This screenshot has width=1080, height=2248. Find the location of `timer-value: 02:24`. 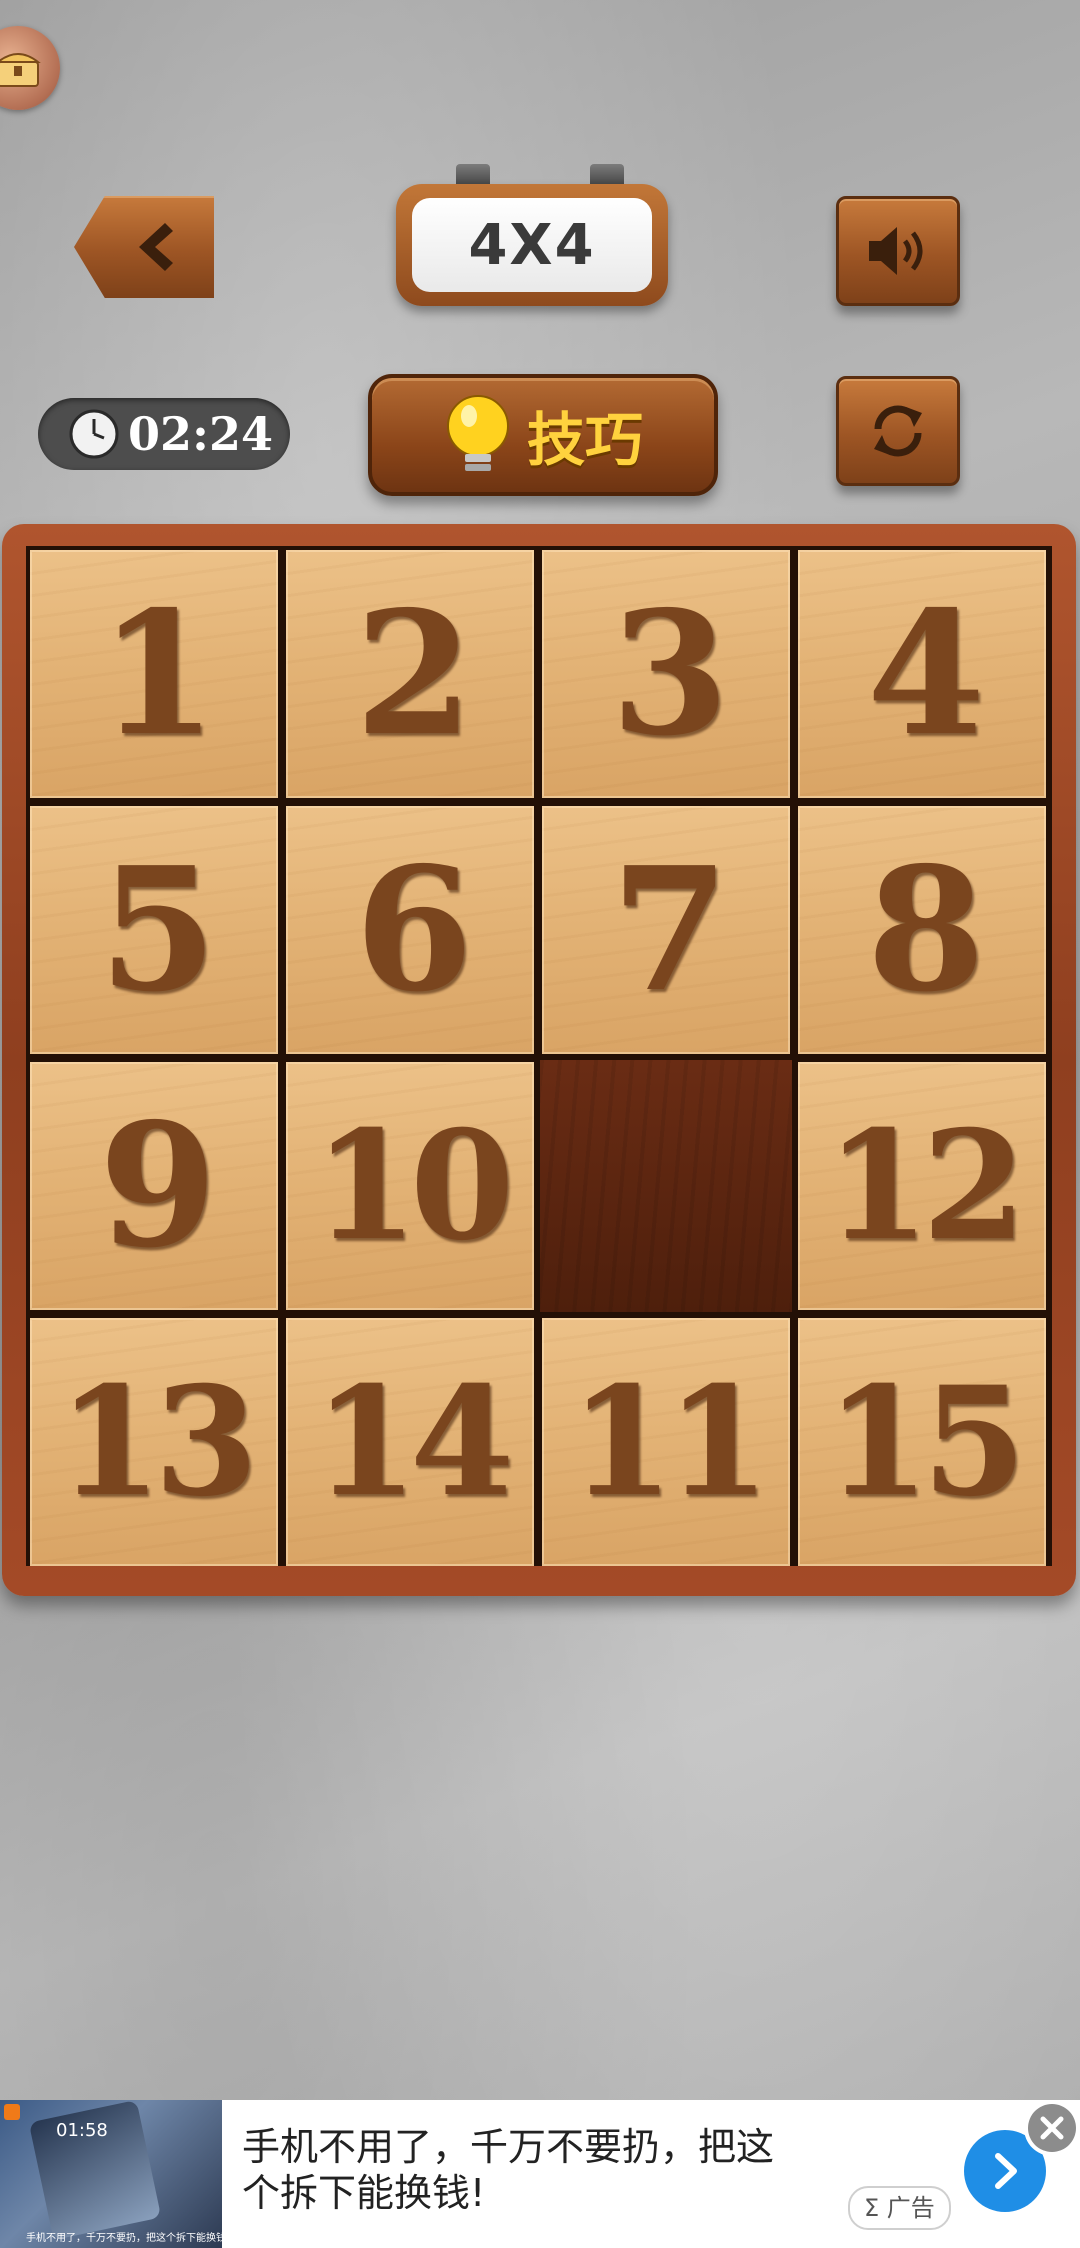

timer-value: 02:24 is located at coordinates (201, 434).